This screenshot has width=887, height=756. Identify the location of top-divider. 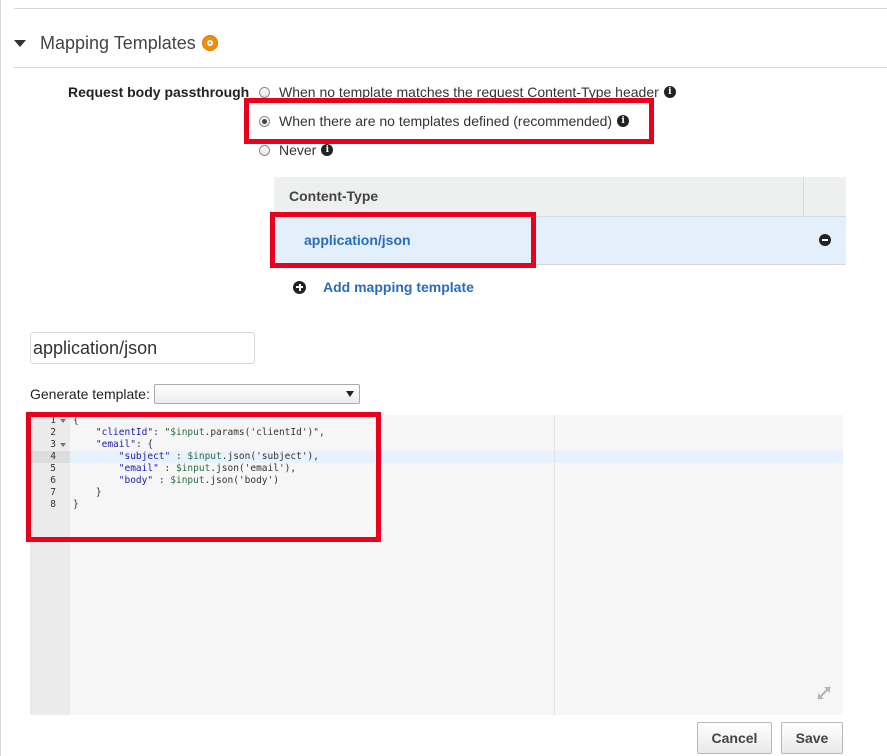
(450, 8).